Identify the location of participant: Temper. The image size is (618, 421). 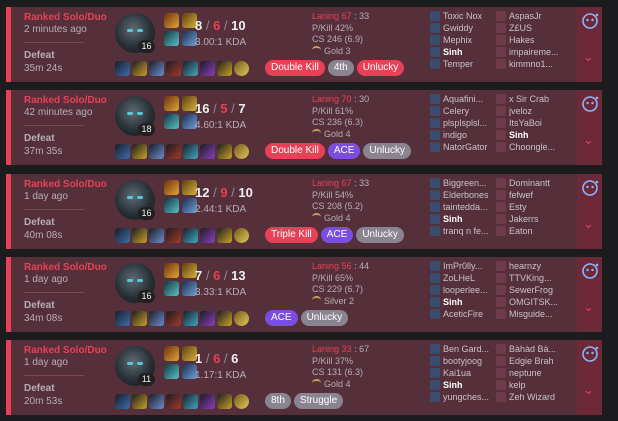
(461, 63).